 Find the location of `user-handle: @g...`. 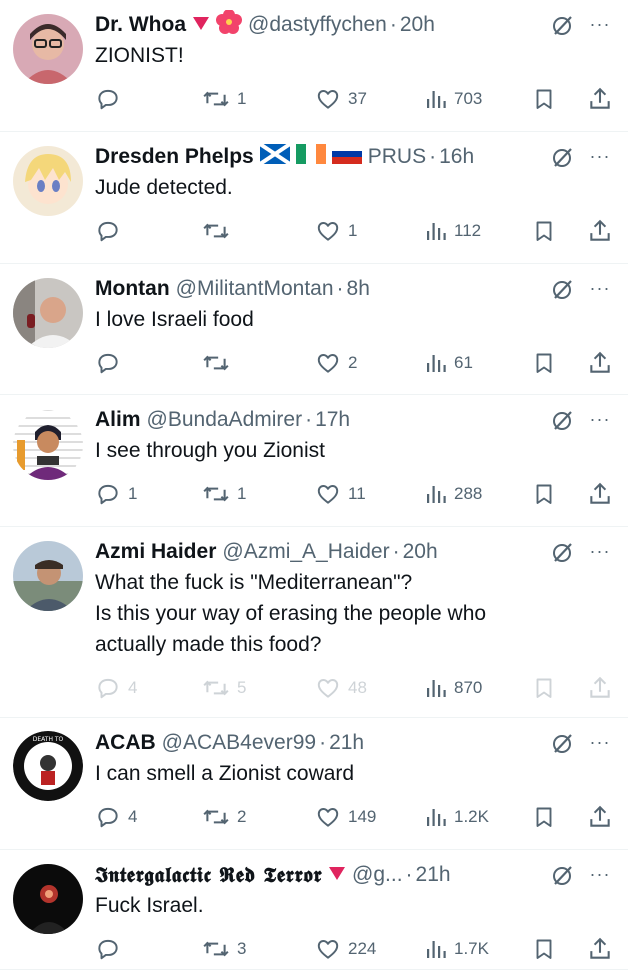

user-handle: @g... is located at coordinates (377, 875).